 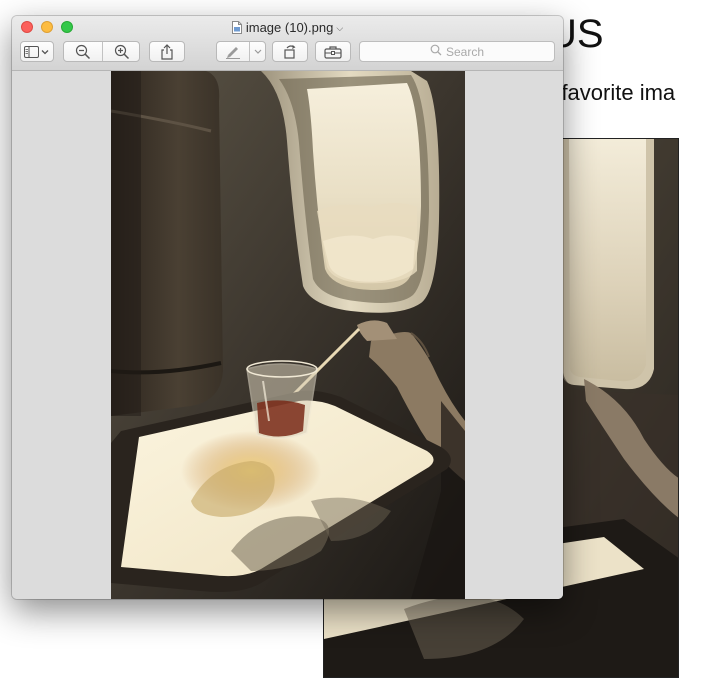 What do you see at coordinates (612, 92) in the screenshot?
I see `background-page-subtitle: r favorite ima` at bounding box center [612, 92].